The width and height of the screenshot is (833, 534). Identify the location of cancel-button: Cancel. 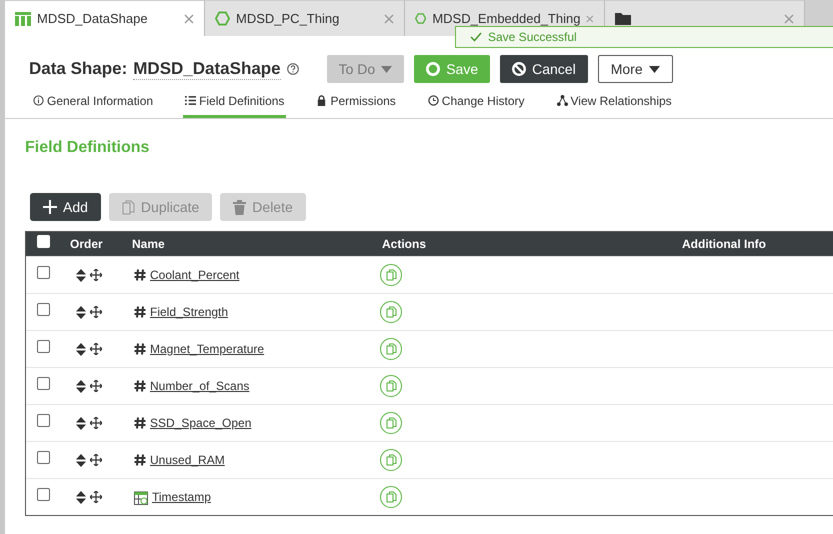
(544, 69).